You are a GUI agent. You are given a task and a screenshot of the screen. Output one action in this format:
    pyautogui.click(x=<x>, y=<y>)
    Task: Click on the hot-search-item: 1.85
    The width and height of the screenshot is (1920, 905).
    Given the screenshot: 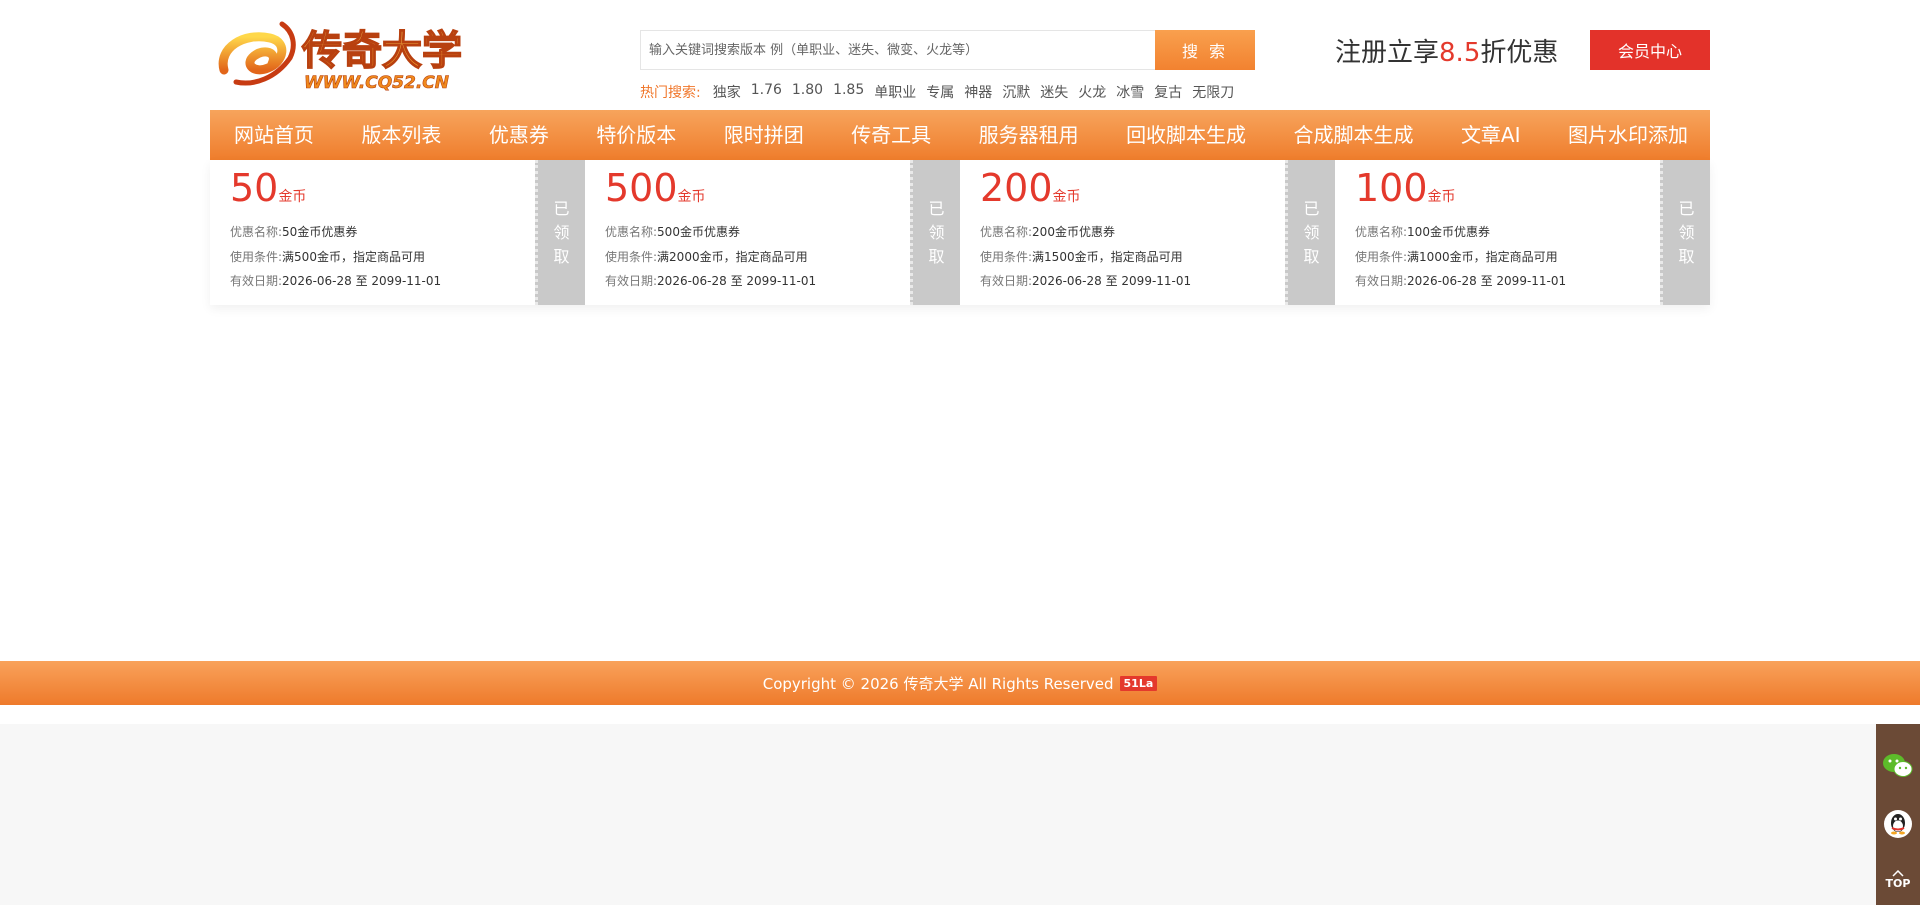 What is the action you would take?
    pyautogui.click(x=848, y=92)
    